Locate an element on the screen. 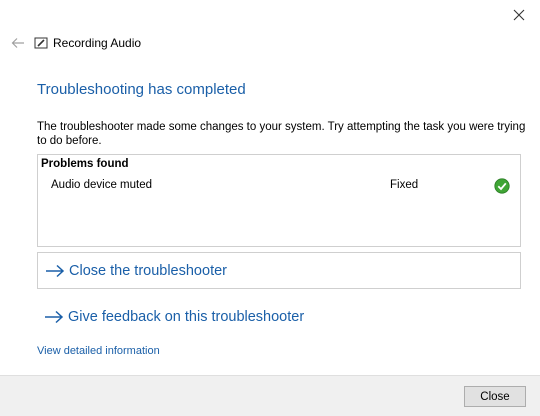 The image size is (540, 416). title-bar: Recording Audio is located at coordinates (74, 43).